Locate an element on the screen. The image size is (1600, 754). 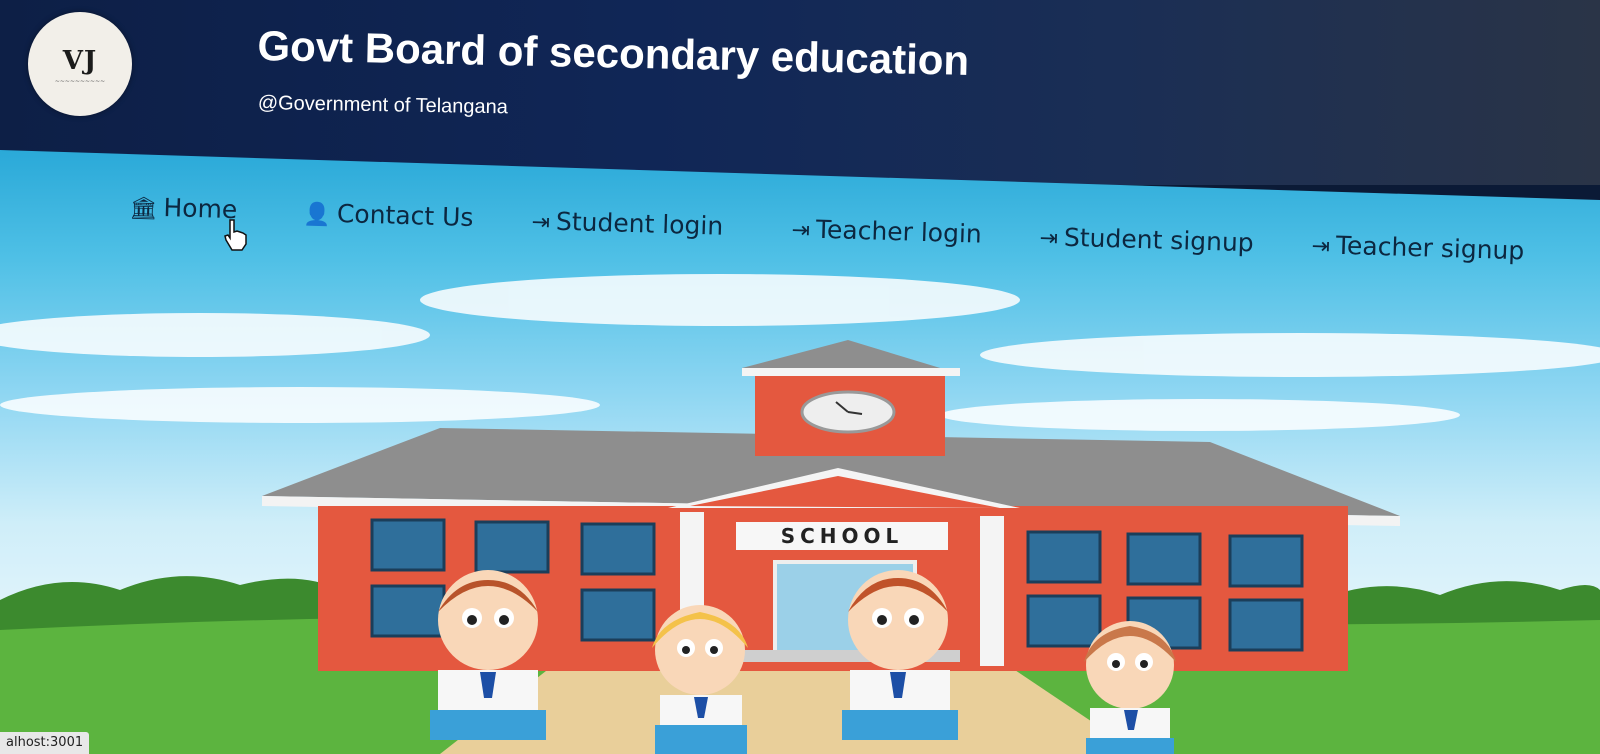
nav-student-login-label: Student login is located at coordinates (639, 223).